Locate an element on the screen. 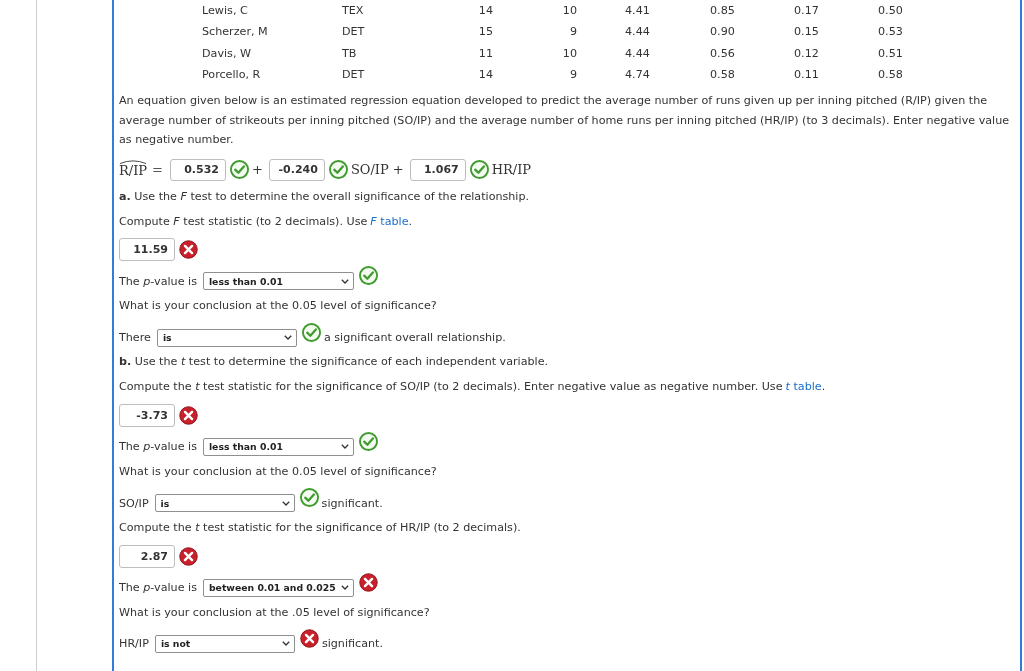 This screenshot has width=1024, height=671. question-text: What is your conclusion at the .05 level of significance? is located at coordinates (274, 612).